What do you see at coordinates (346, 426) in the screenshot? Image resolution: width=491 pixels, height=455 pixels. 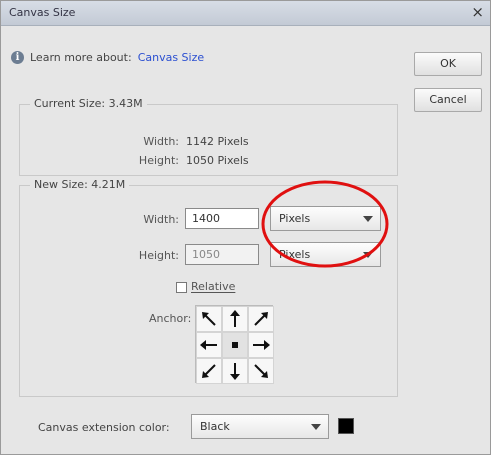 I see `color-swatch` at bounding box center [346, 426].